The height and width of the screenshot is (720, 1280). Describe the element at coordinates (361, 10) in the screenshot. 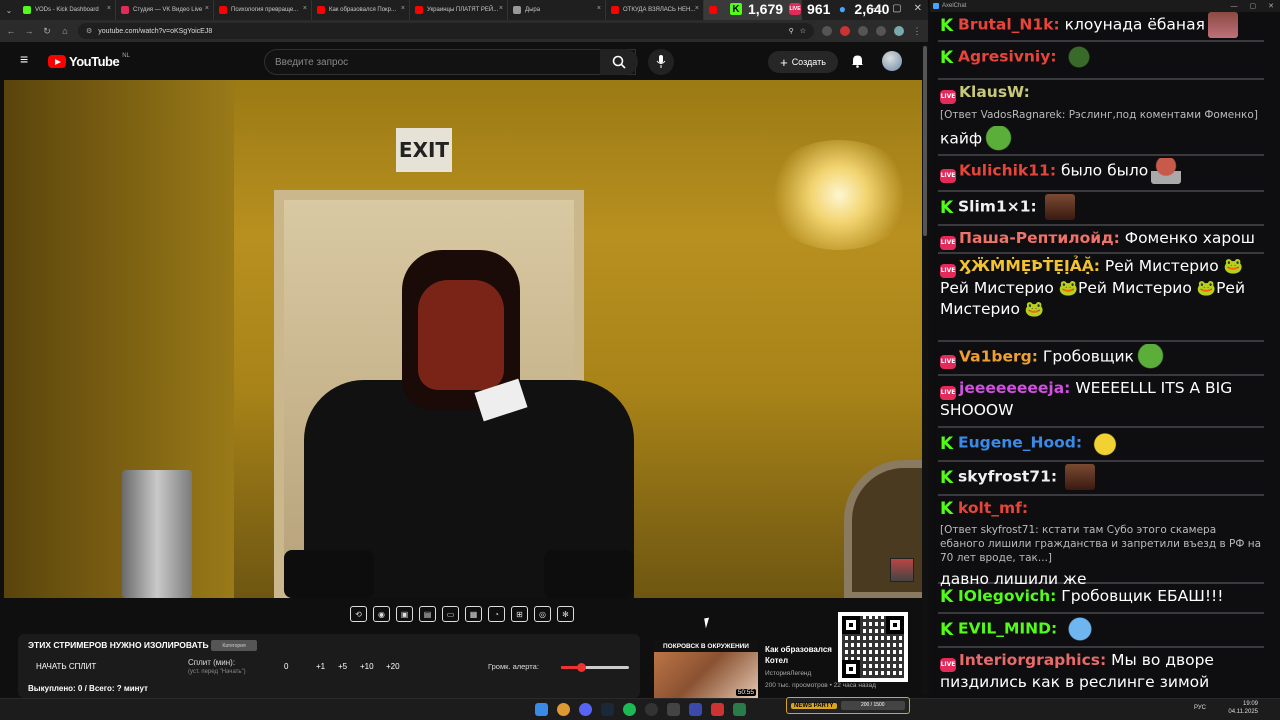

I see `browser-tab: Как образовался Покр... ×` at that location.